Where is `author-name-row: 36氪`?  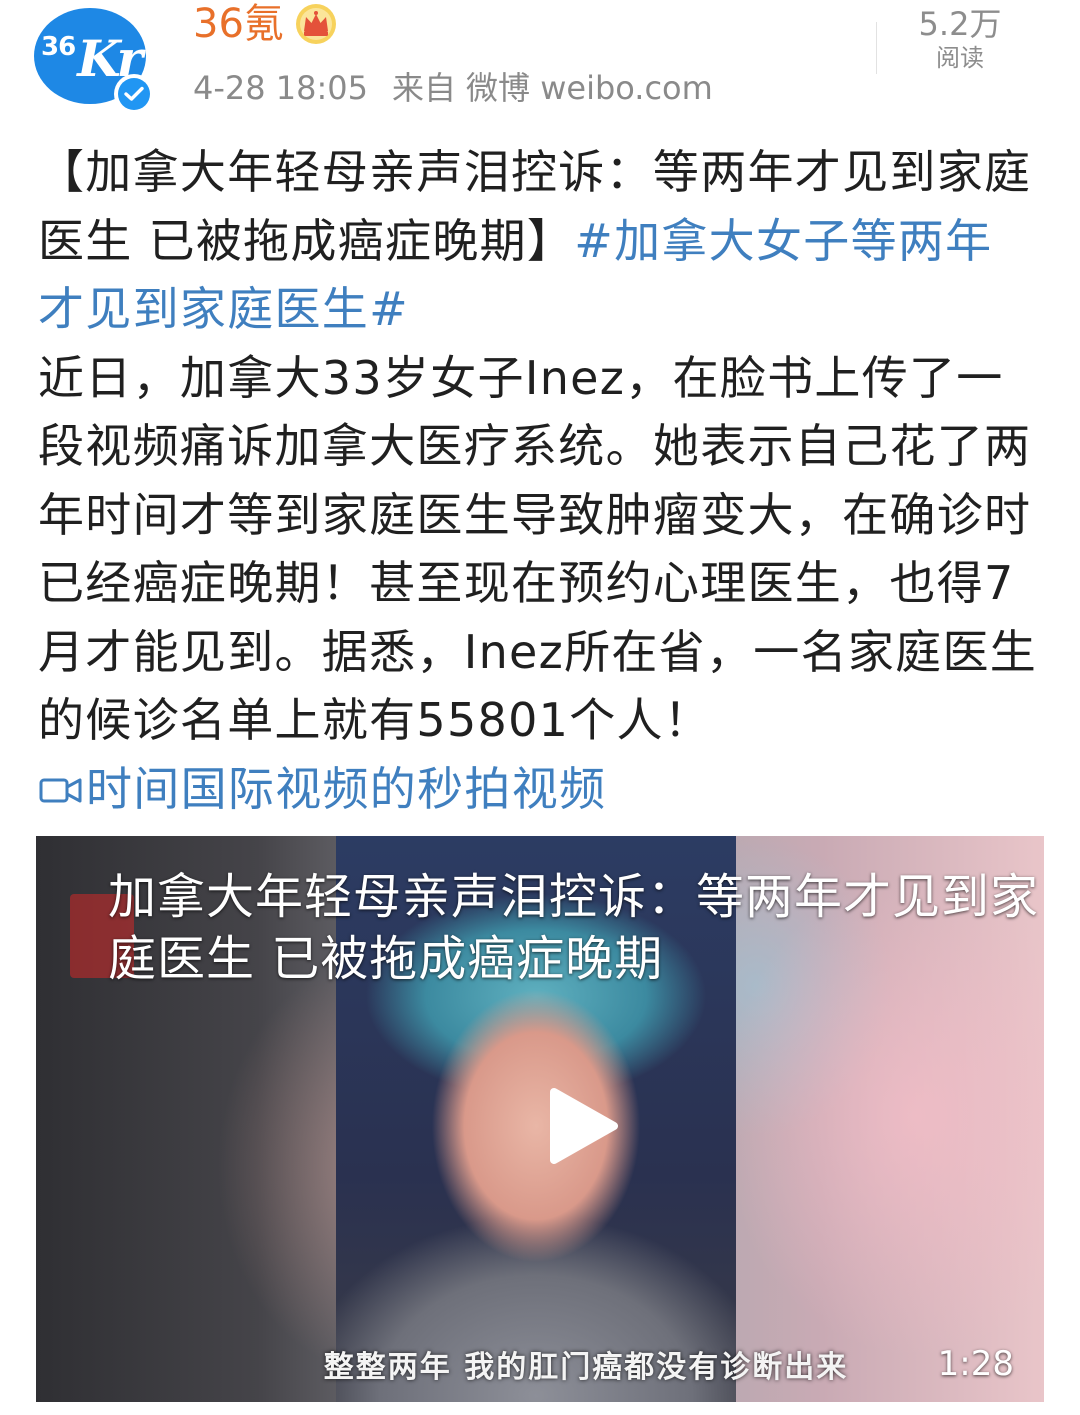
author-name-row: 36氪 is located at coordinates (265, 24).